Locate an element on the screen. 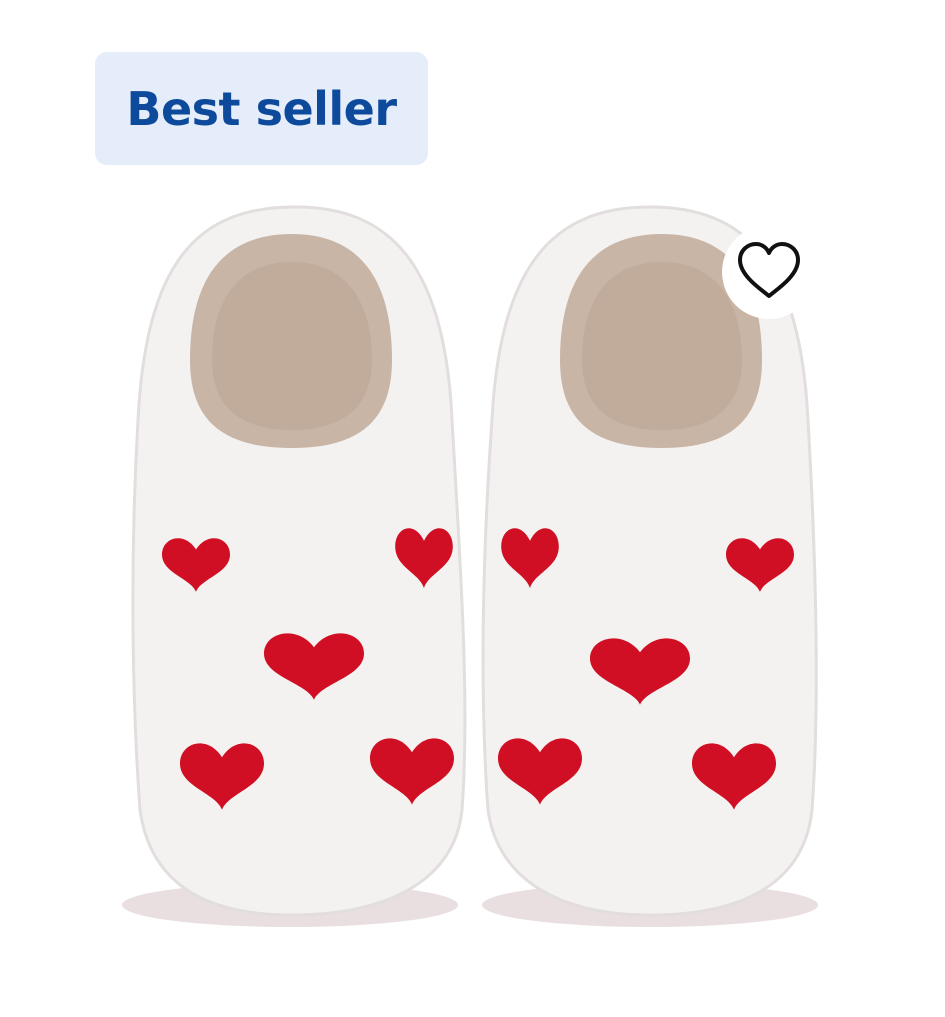 The height and width of the screenshot is (1017, 945). favorite-button is located at coordinates (769, 272).